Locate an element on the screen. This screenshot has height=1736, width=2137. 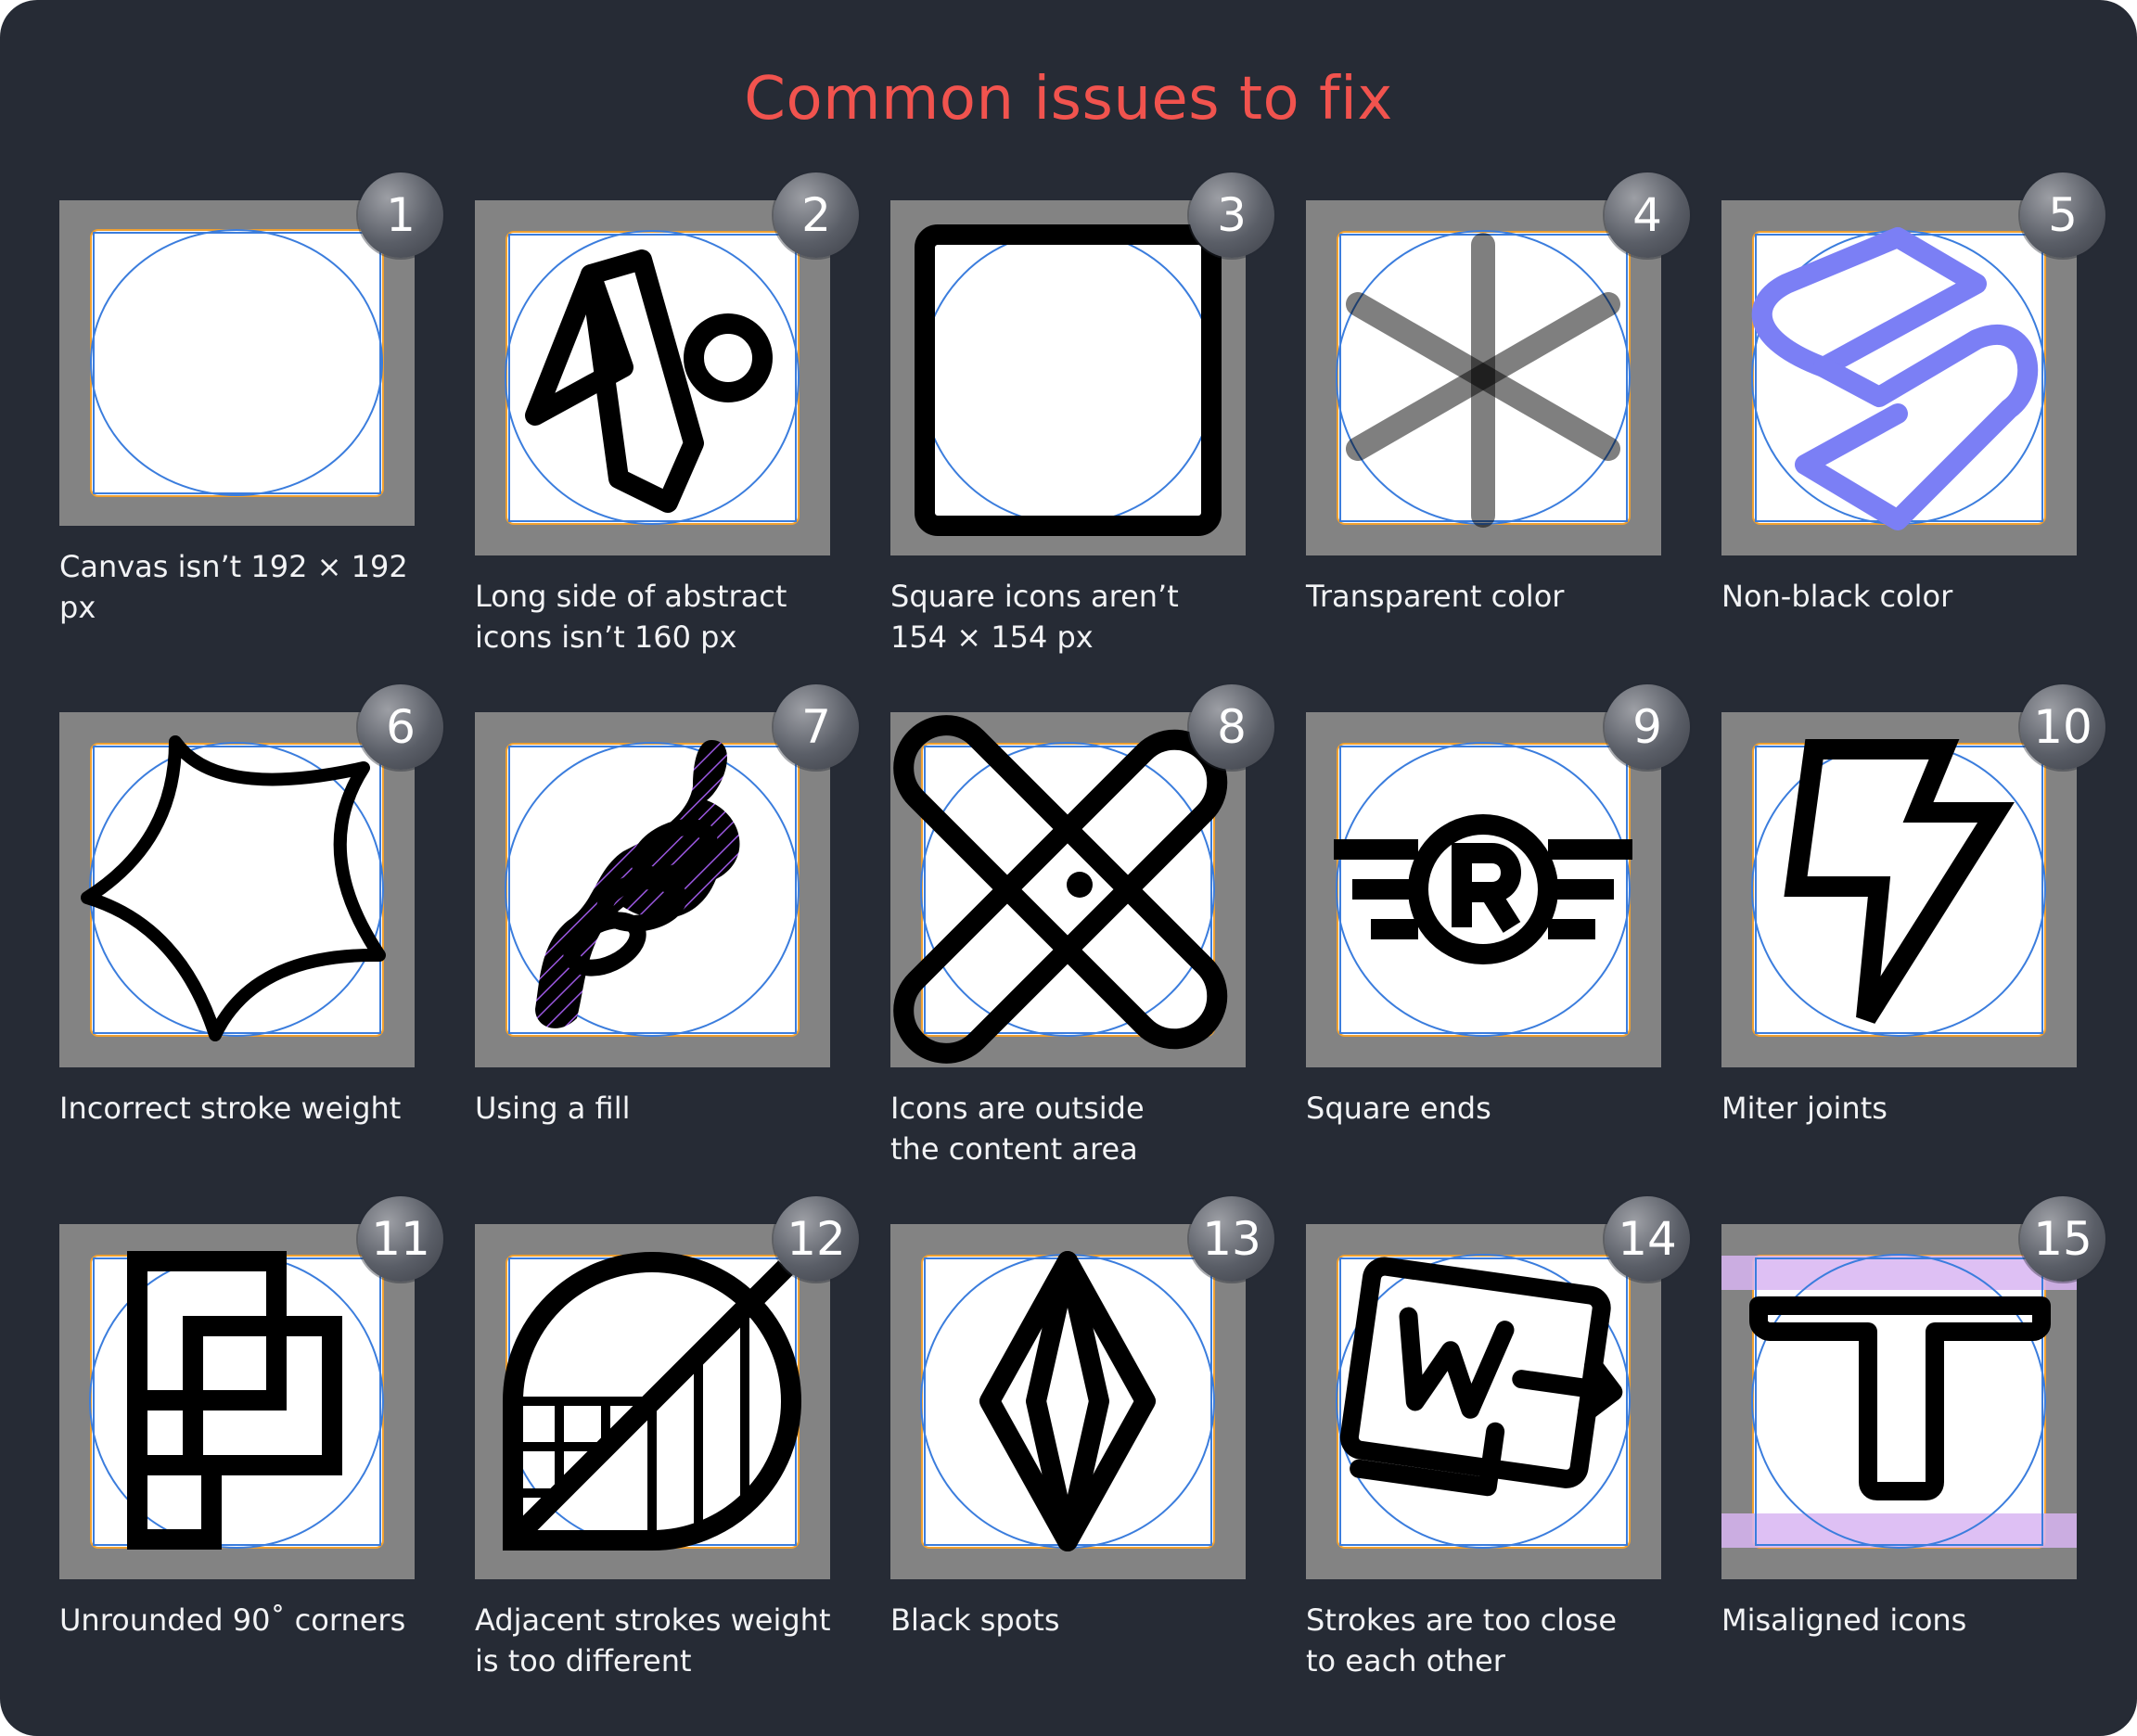
lightning-icon is located at coordinates (1899, 888).